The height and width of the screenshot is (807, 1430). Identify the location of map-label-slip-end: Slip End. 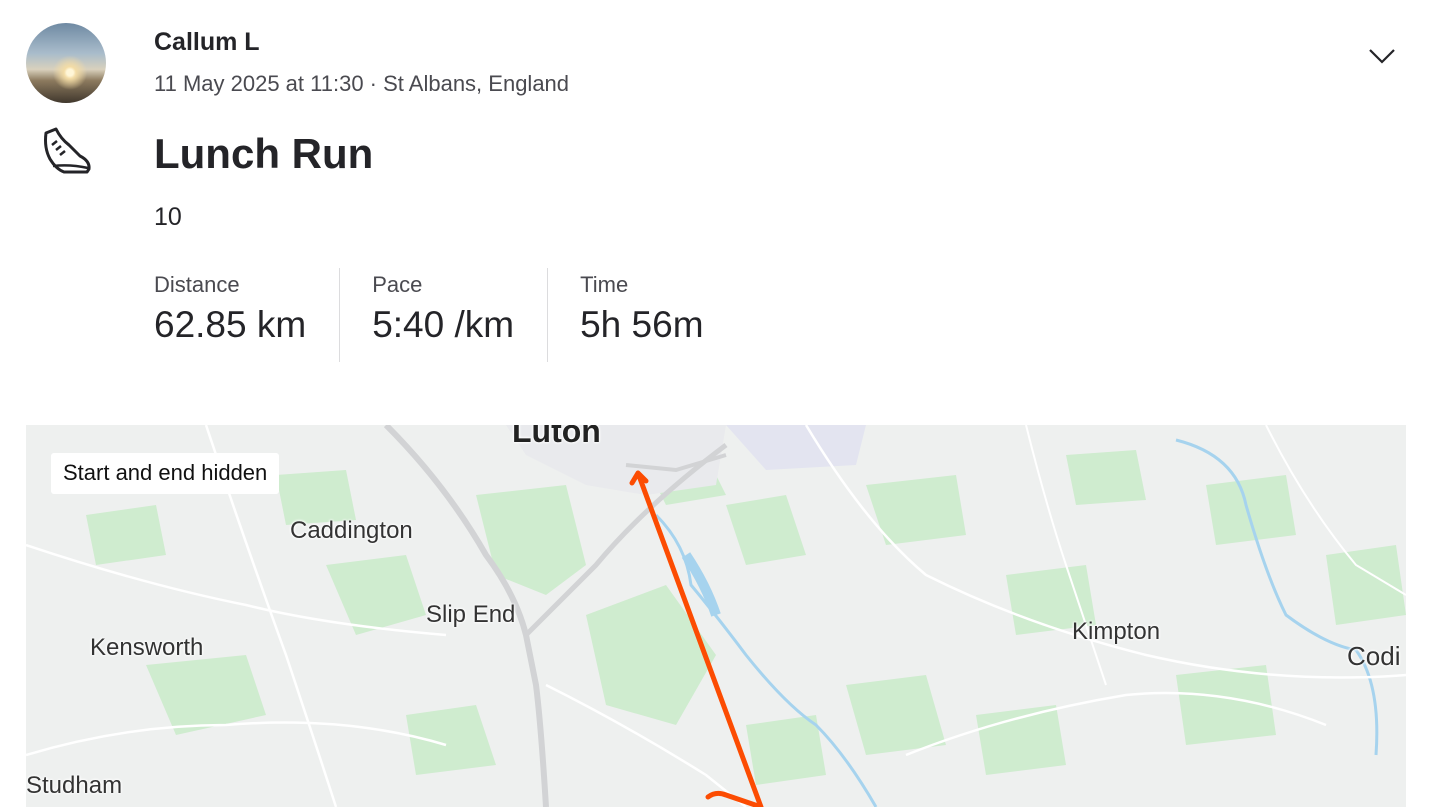
(471, 614).